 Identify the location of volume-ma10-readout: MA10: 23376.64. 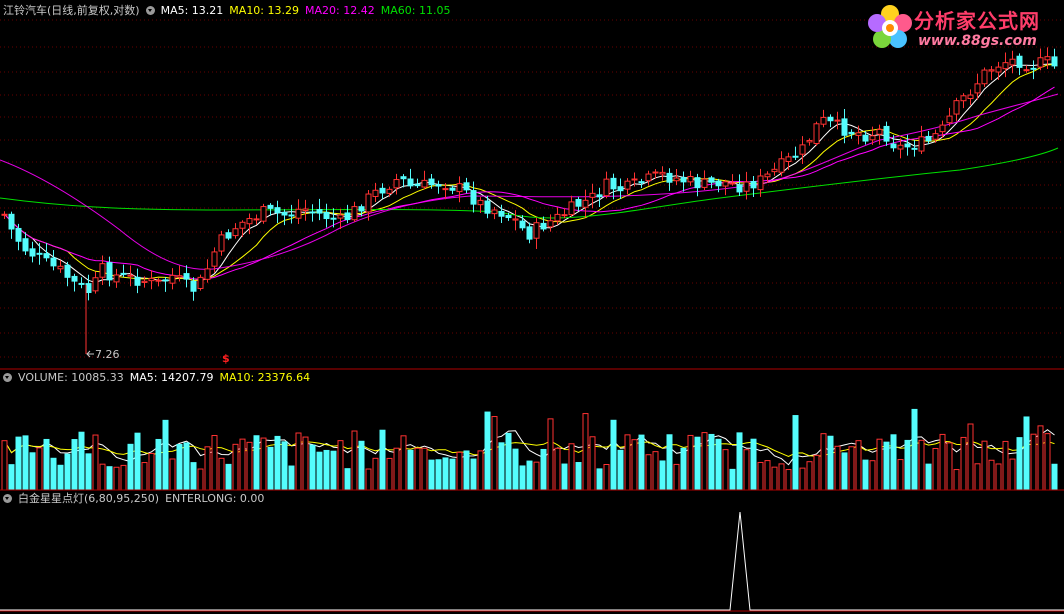
(265, 377).